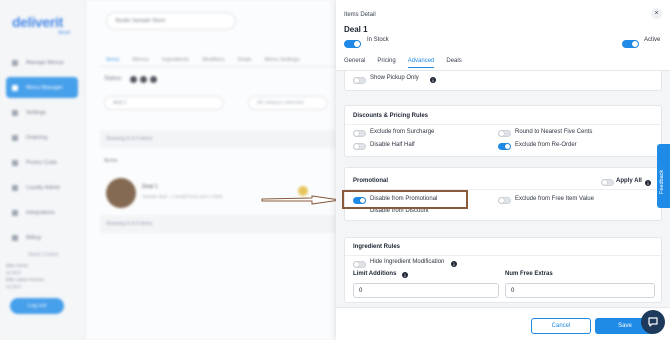 This screenshot has width=670, height=340. I want to click on visibility-card: Show Pickup Only i, so click(503, 81).